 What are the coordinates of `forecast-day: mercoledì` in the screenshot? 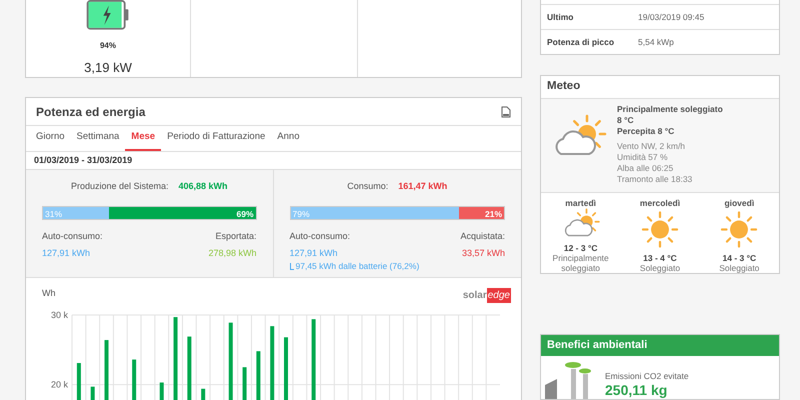 It's located at (660, 203).